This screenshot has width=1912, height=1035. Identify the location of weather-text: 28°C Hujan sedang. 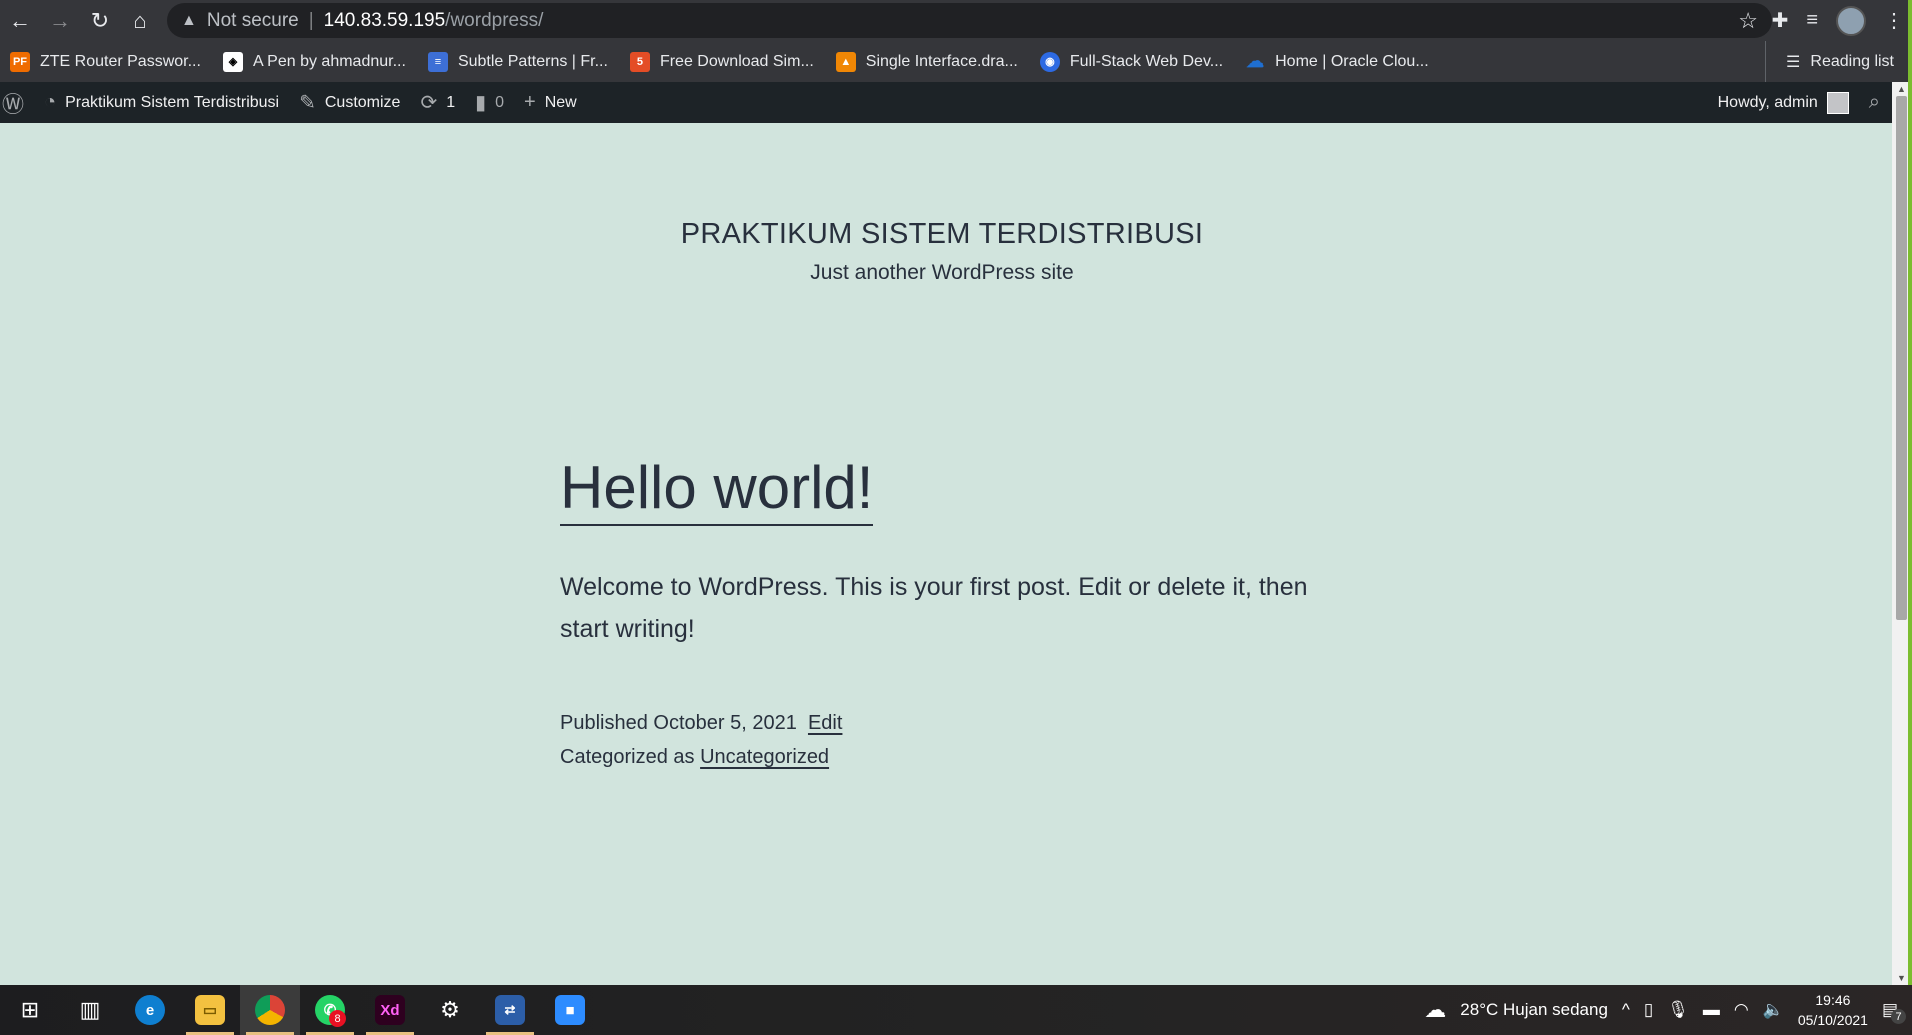
(1534, 1010).